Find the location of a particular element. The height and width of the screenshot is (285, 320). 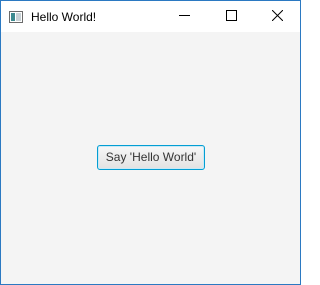

minimize-button is located at coordinates (184, 16).